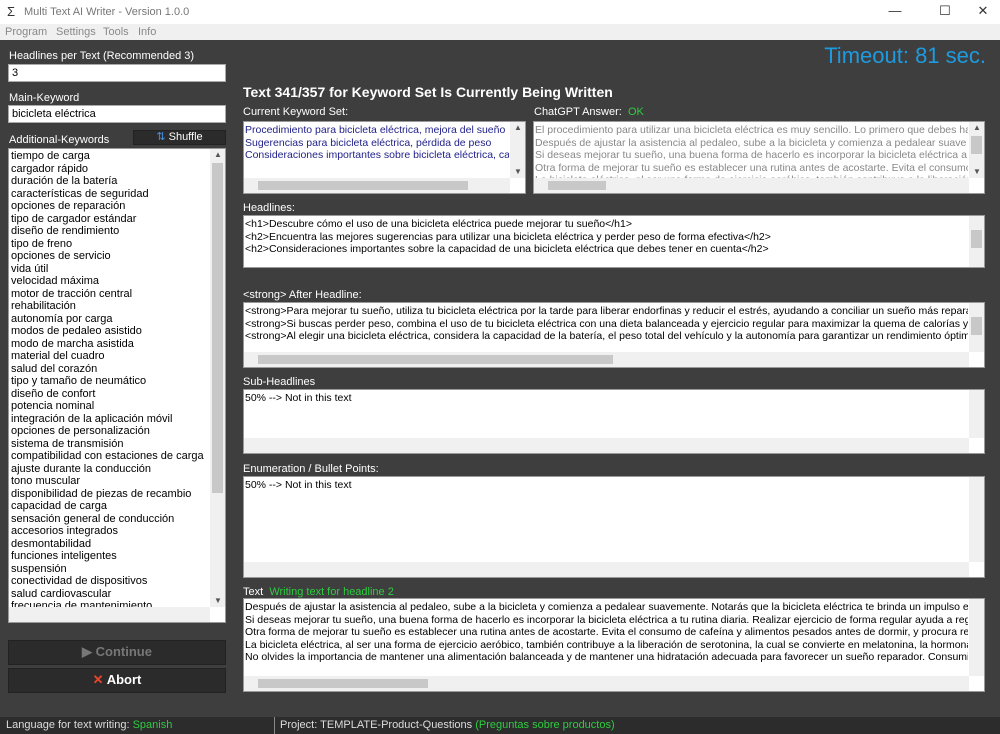  Describe the element at coordinates (110, 194) in the screenshot. I see `keyword-item: características de seguridad` at that location.